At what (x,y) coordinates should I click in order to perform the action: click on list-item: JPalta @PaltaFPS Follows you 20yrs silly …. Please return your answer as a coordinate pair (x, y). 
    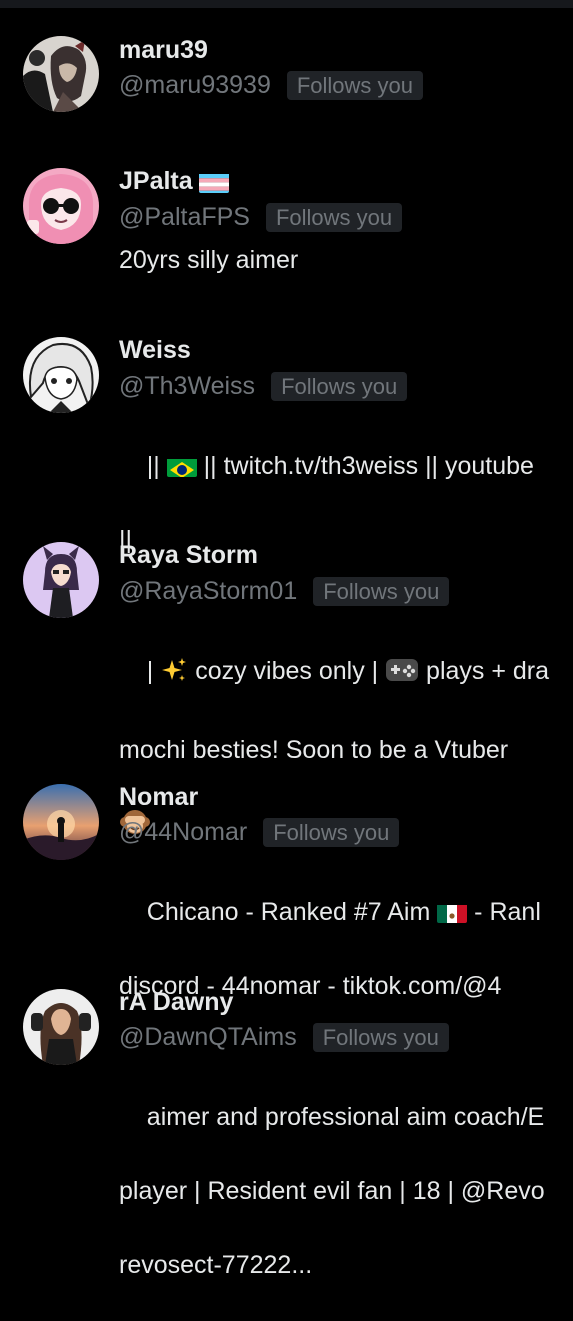
    Looking at the image, I should click on (286, 225).